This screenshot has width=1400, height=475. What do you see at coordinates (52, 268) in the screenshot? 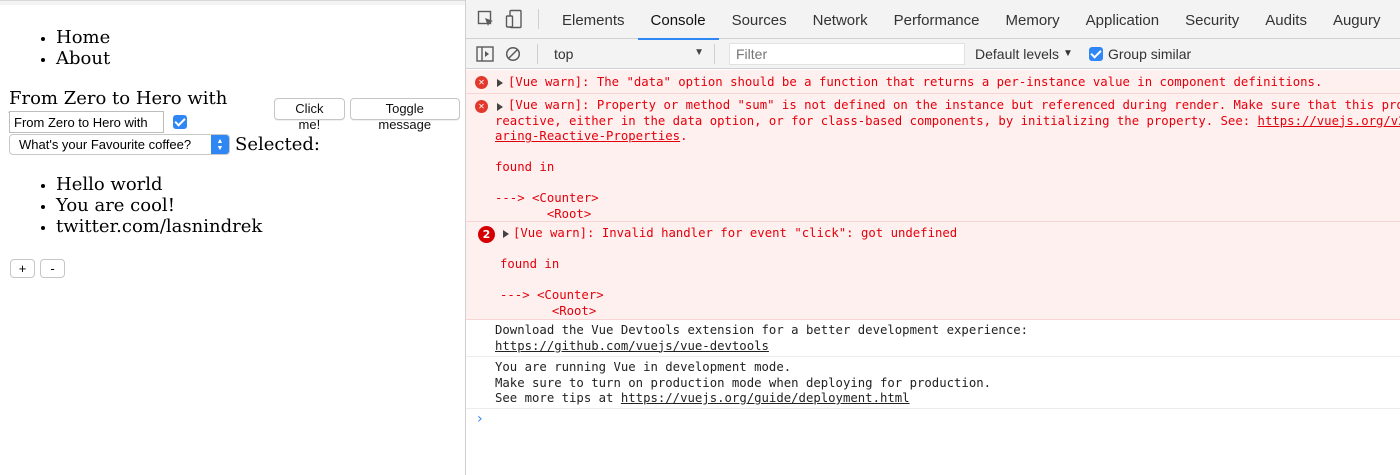
I see `minus-button: -` at bounding box center [52, 268].